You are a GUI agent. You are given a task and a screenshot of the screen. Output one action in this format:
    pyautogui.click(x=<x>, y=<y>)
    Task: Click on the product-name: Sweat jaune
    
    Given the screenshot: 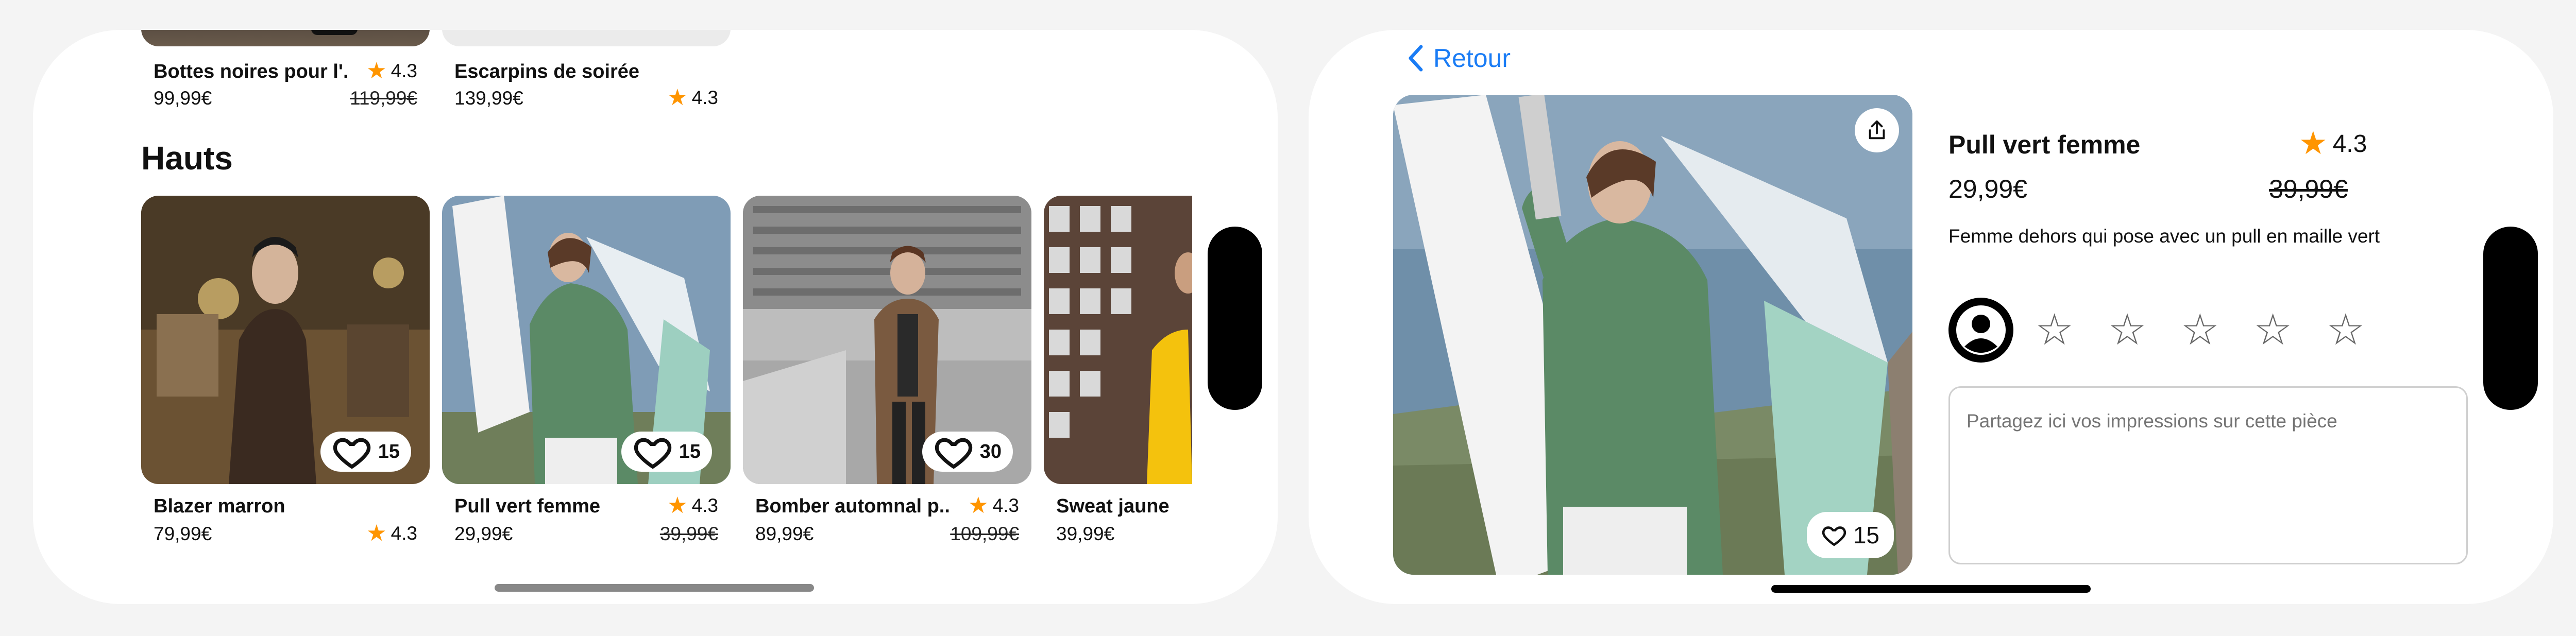 What is the action you would take?
    pyautogui.click(x=1113, y=506)
    